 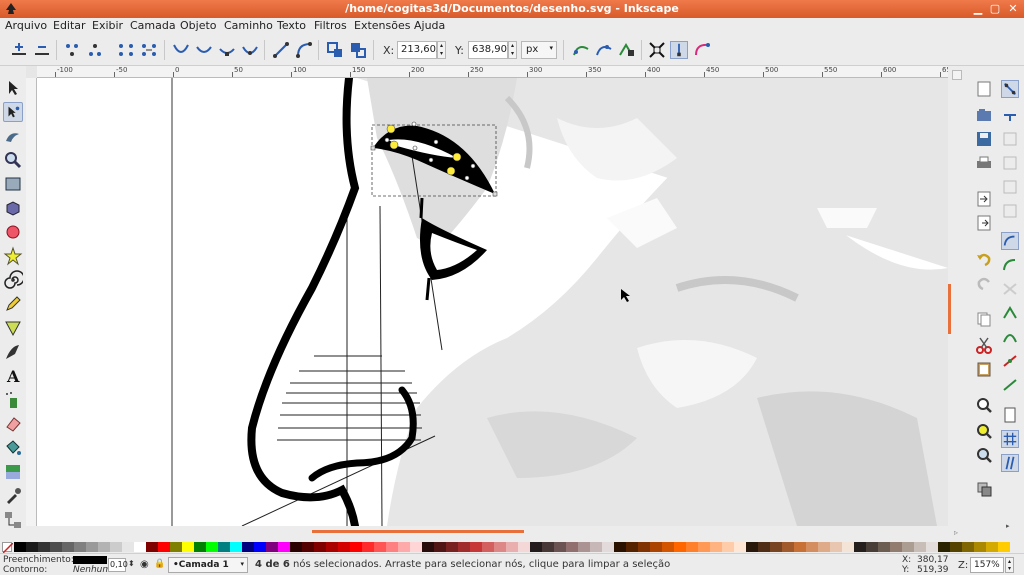 I want to click on layer-select: •Camada 1 ▾, so click(x=208, y=565).